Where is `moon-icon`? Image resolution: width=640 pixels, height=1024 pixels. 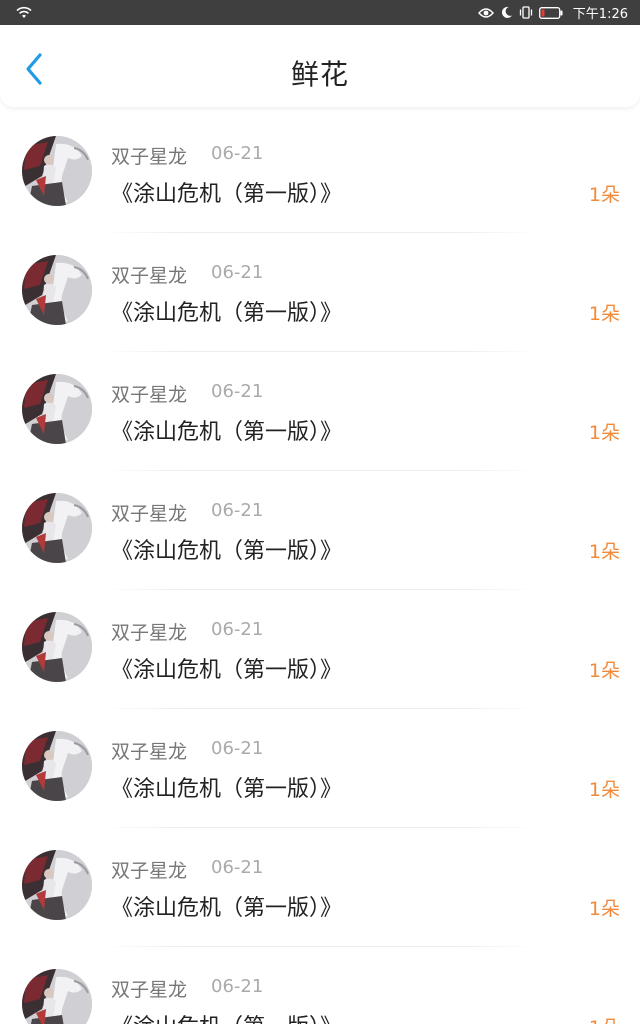 moon-icon is located at coordinates (506, 12).